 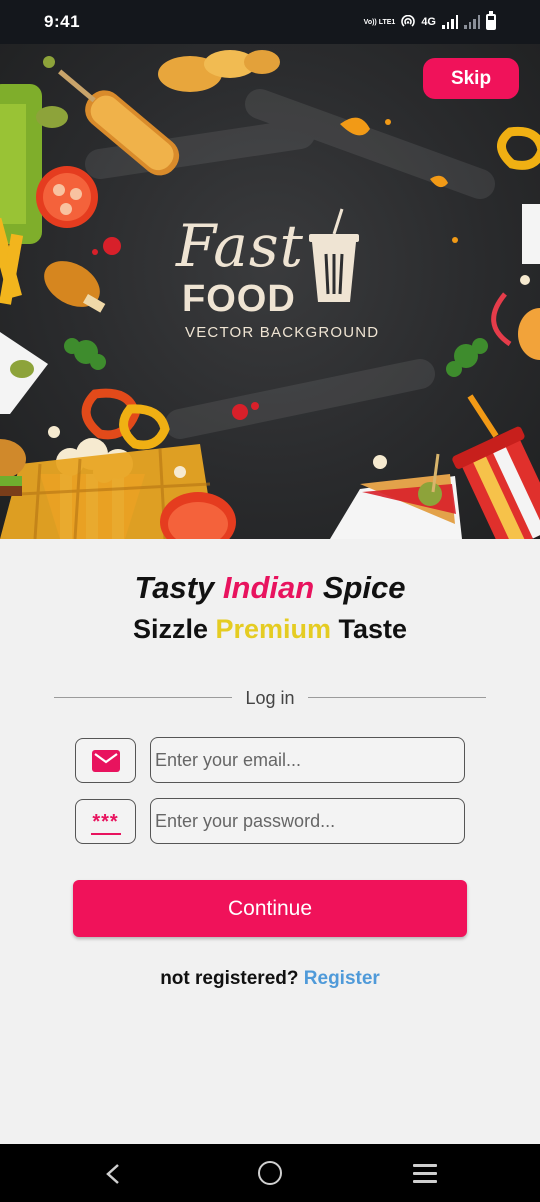 What do you see at coordinates (113, 1174) in the screenshot?
I see `back-icon` at bounding box center [113, 1174].